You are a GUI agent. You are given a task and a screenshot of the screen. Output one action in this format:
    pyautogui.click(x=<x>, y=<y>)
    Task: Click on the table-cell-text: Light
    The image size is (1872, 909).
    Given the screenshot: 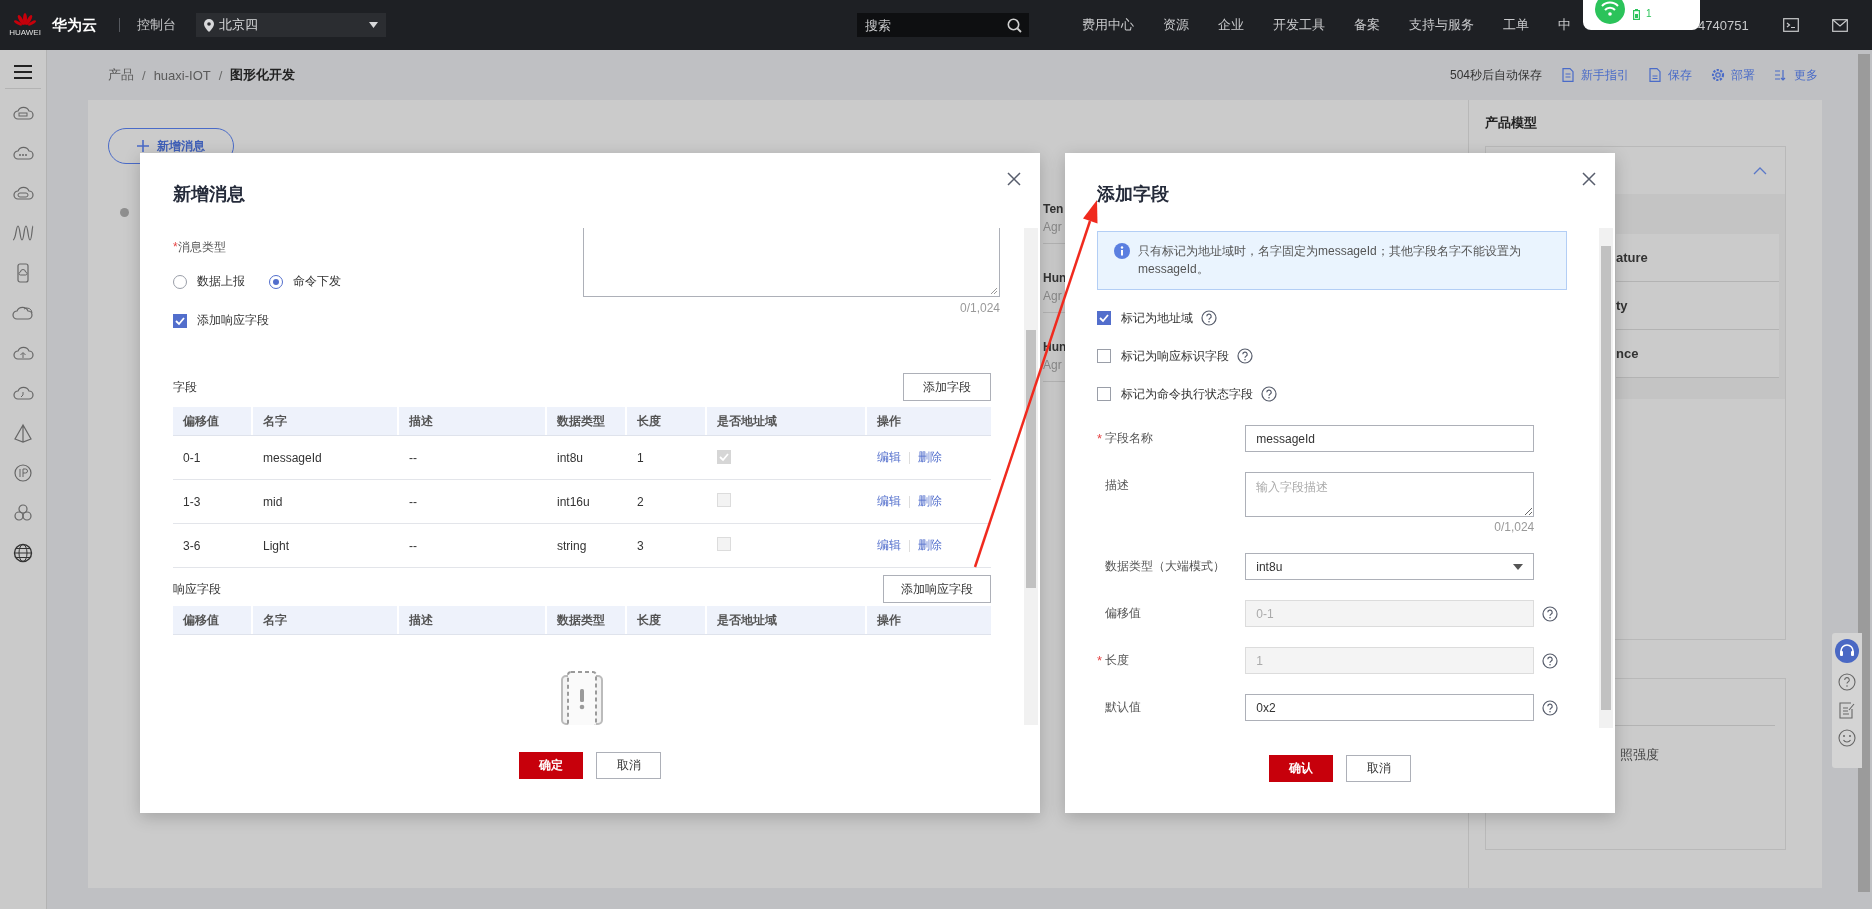 What is the action you would take?
    pyautogui.click(x=276, y=545)
    